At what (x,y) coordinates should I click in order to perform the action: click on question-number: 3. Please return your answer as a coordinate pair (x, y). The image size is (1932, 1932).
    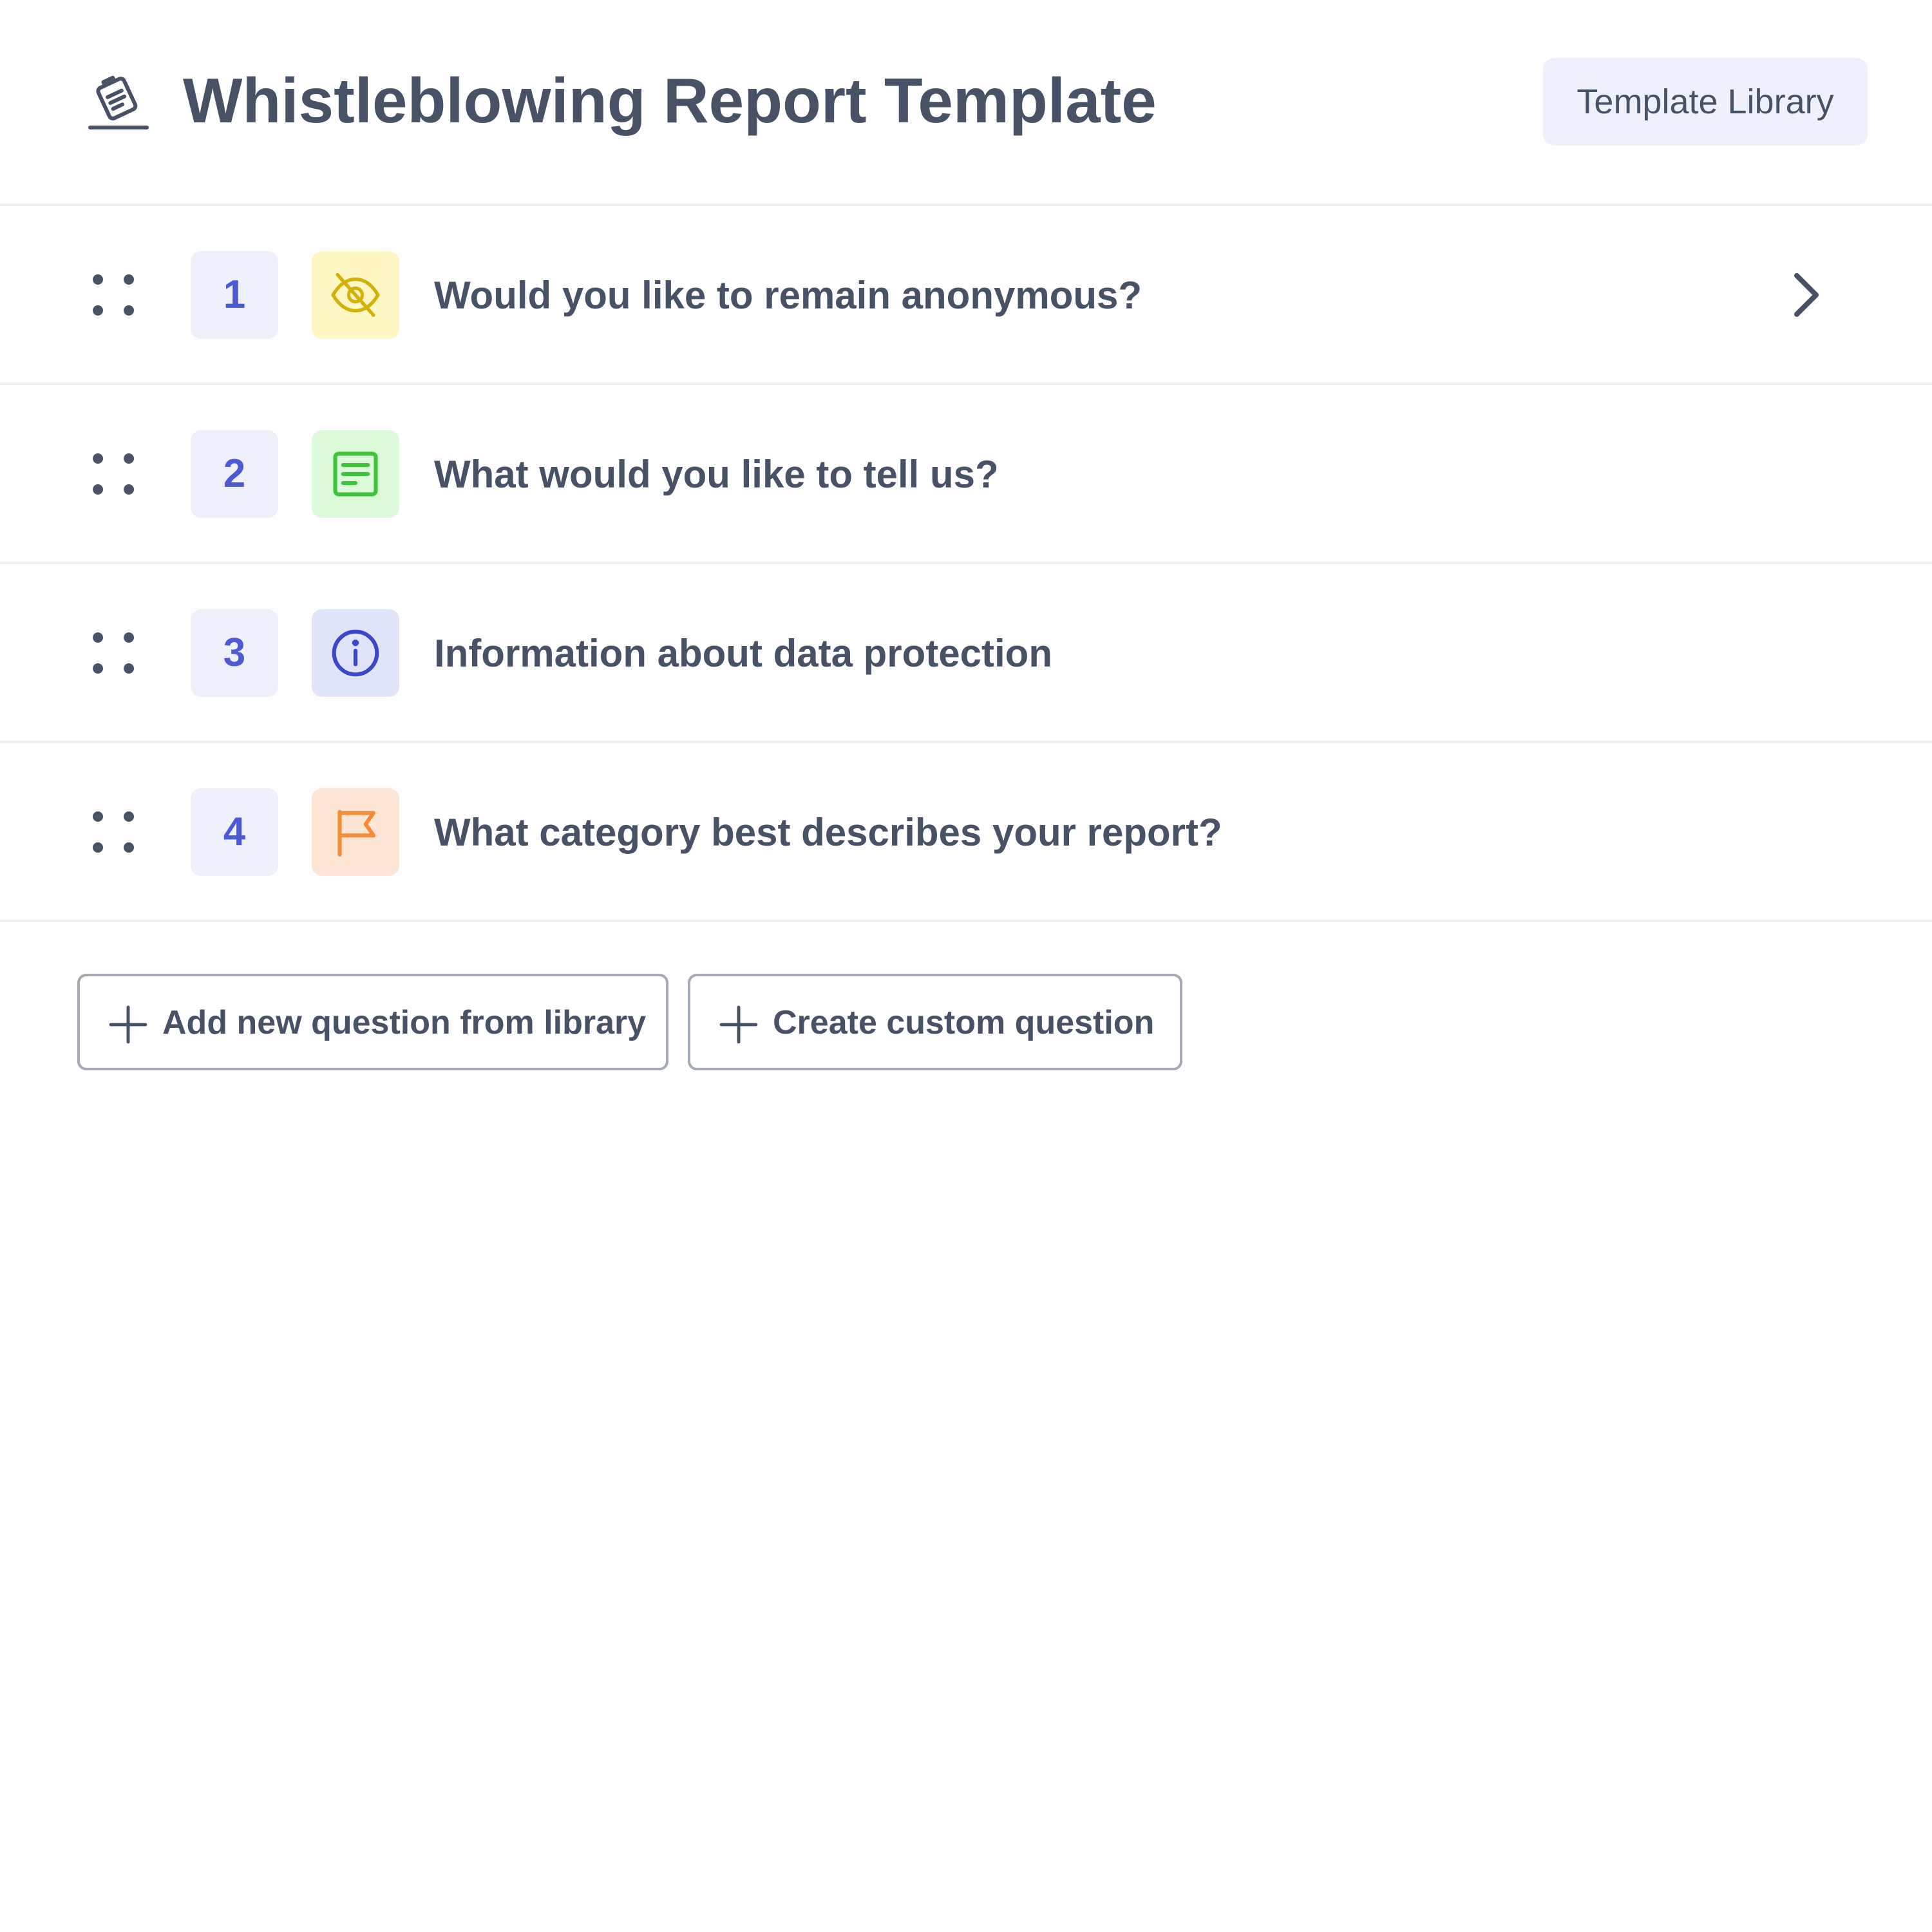
    Looking at the image, I should click on (234, 653).